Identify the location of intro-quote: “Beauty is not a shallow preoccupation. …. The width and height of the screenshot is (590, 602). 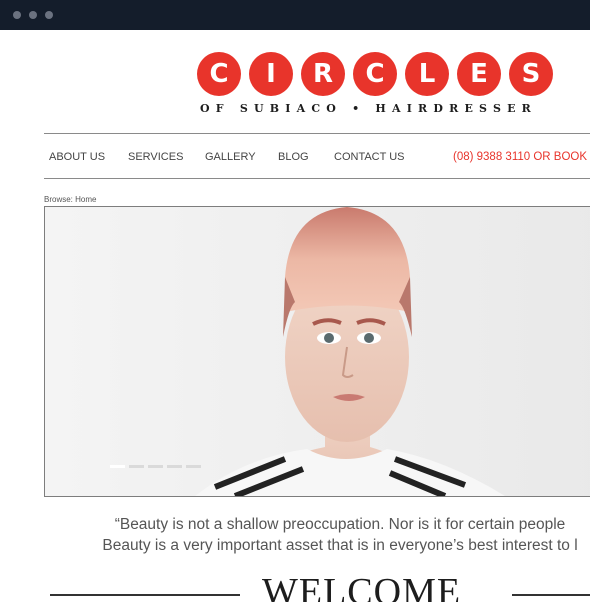
(295, 535).